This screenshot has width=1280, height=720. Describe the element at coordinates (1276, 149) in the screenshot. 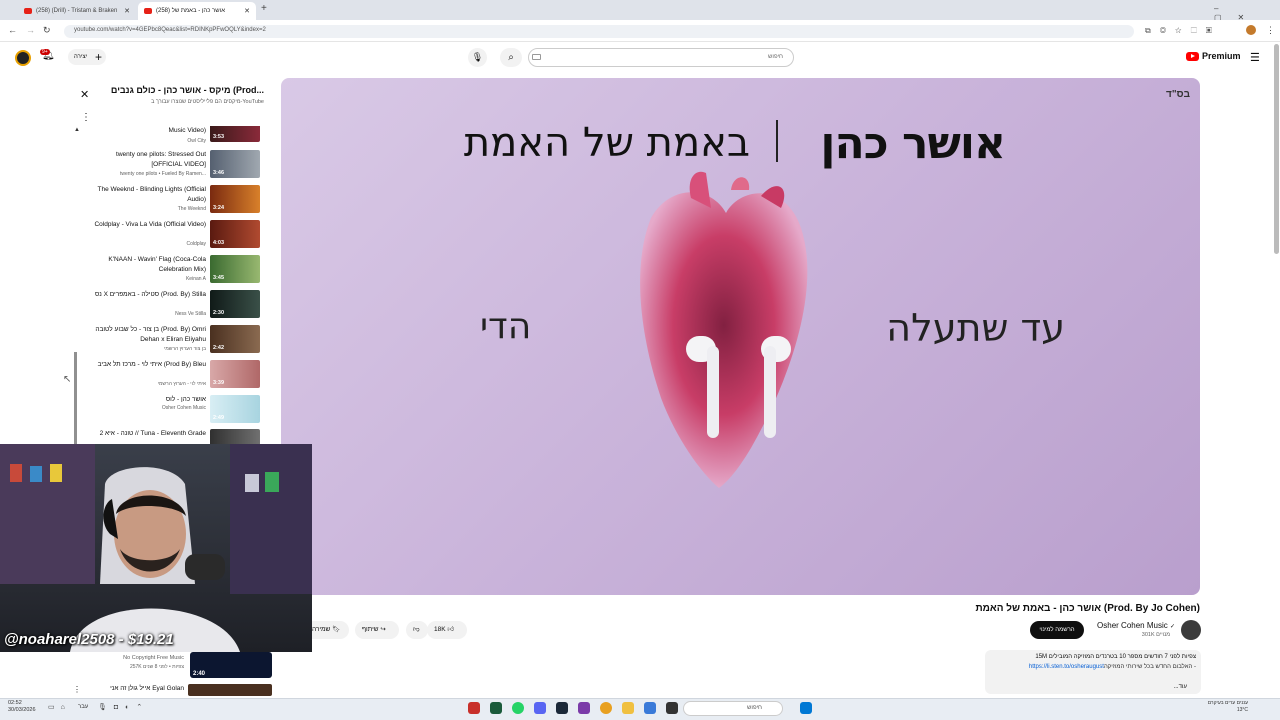

I see `page-scrollbar` at that location.